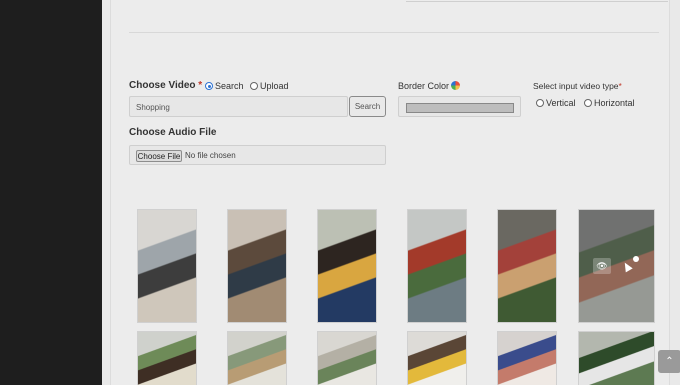  I want to click on video-source-radios: Search Upload, so click(247, 86).